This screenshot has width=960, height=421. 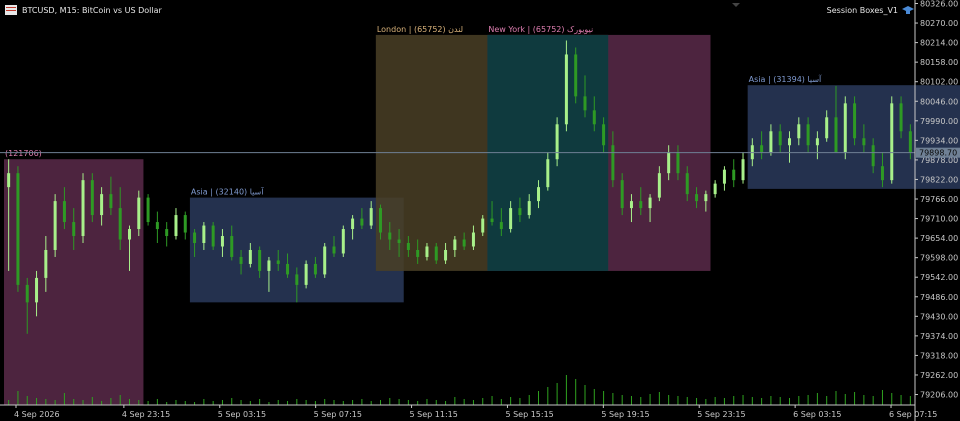 I want to click on time-tick-label: 5 Sep 03:15, so click(x=242, y=414).